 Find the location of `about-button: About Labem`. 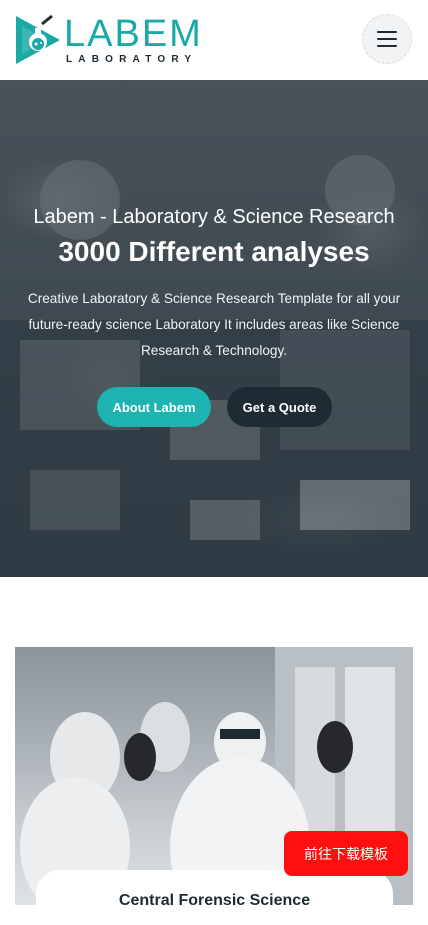

about-button: About Labem is located at coordinates (154, 407).